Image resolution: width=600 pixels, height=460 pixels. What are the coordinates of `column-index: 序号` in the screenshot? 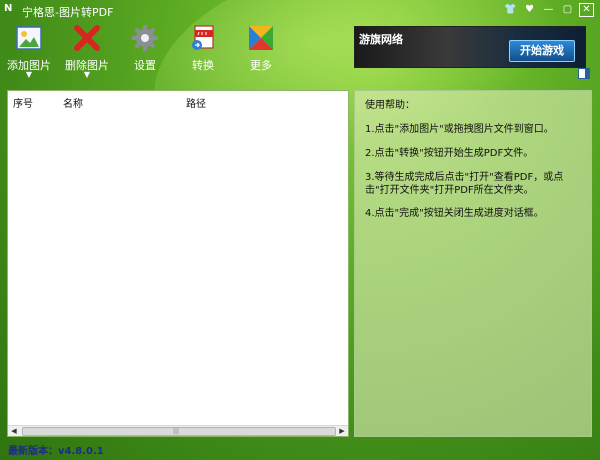 It's located at (23, 102).